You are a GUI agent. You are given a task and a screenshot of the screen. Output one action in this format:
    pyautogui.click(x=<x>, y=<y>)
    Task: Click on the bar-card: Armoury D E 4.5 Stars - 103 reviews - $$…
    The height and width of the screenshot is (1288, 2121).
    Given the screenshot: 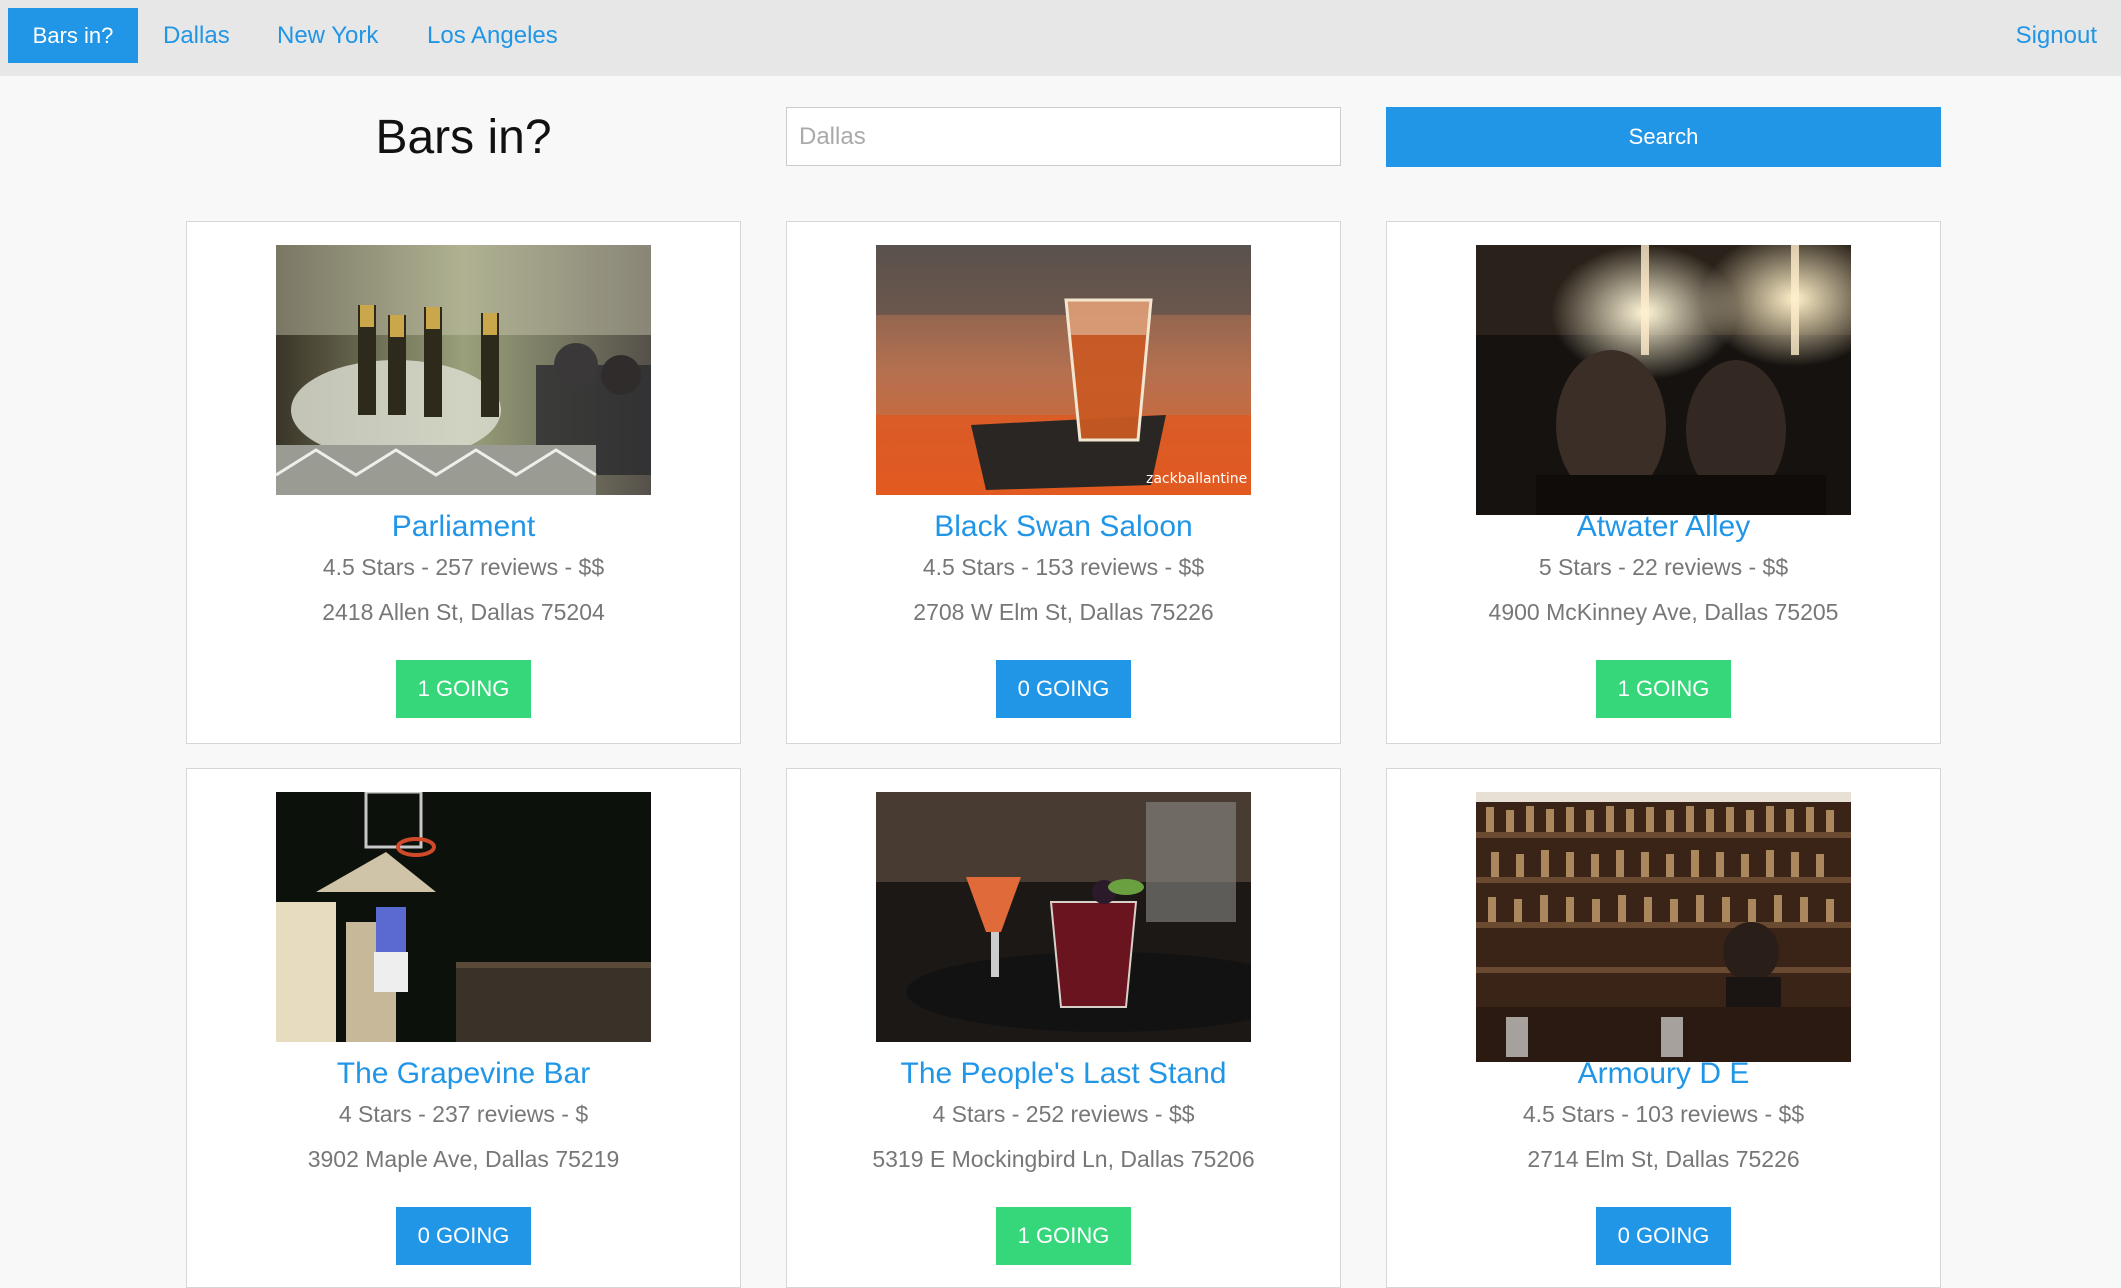 What is the action you would take?
    pyautogui.click(x=1663, y=1028)
    